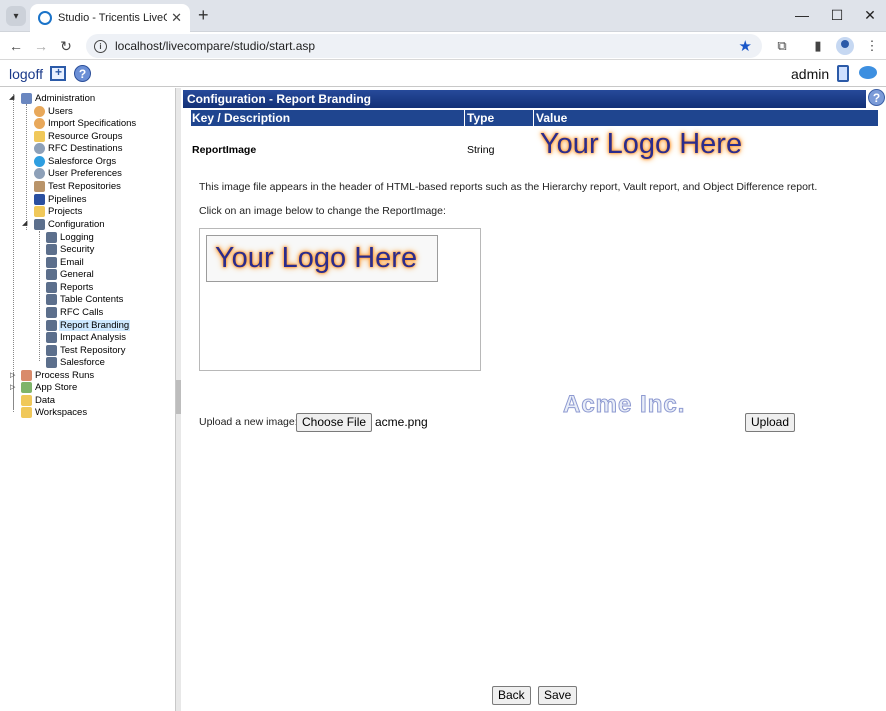 The height and width of the screenshot is (711, 886). Describe the element at coordinates (54, 111) in the screenshot. I see `tree-item-users: Users` at that location.